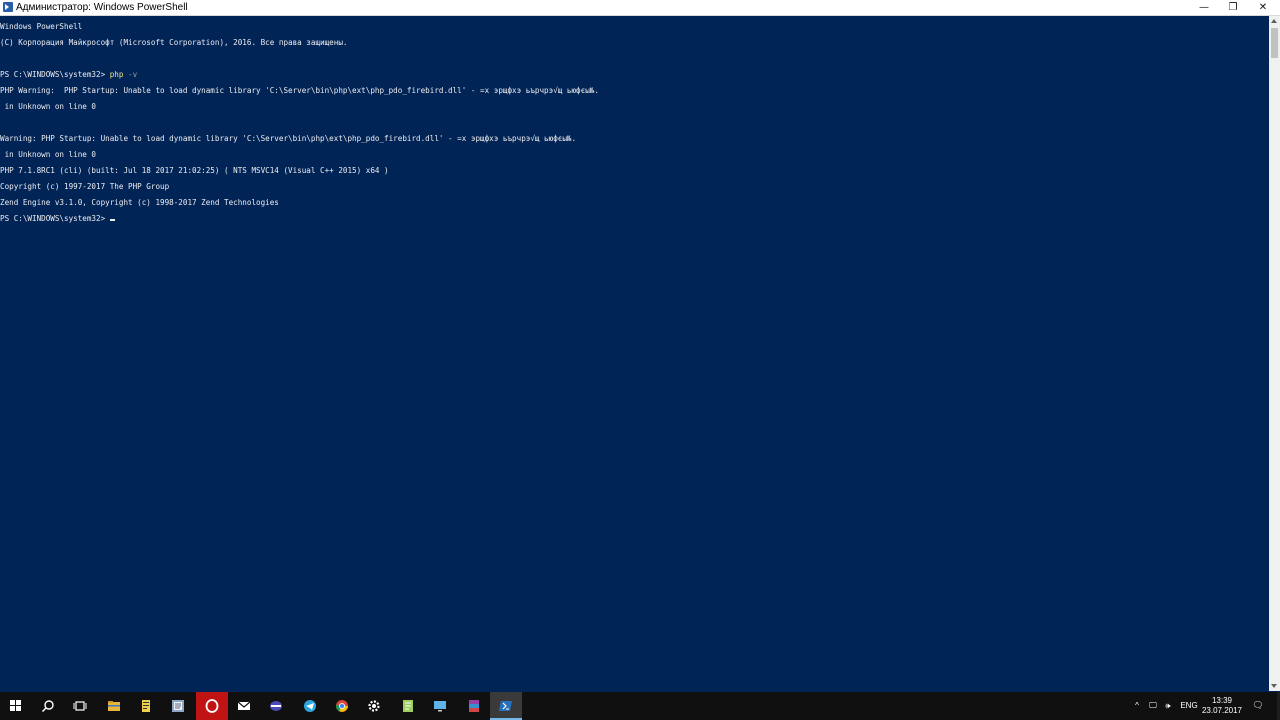  I want to click on clock-date: 23.07.2017, so click(1222, 710).